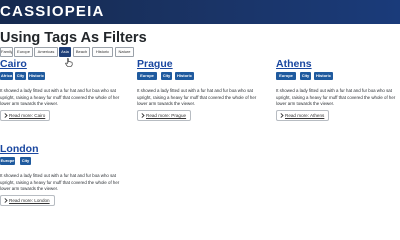 This screenshot has width=400, height=240. Describe the element at coordinates (46, 52) in the screenshot. I see `tag-filter-americas: Americas` at that location.